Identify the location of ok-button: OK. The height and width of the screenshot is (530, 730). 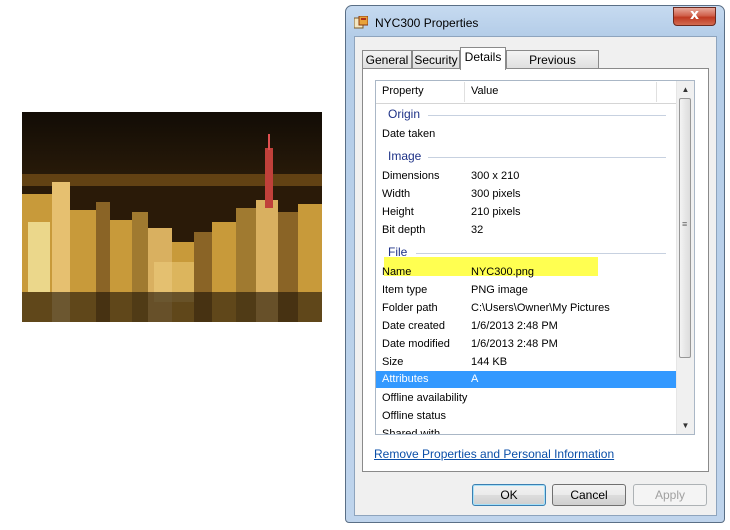
(509, 495).